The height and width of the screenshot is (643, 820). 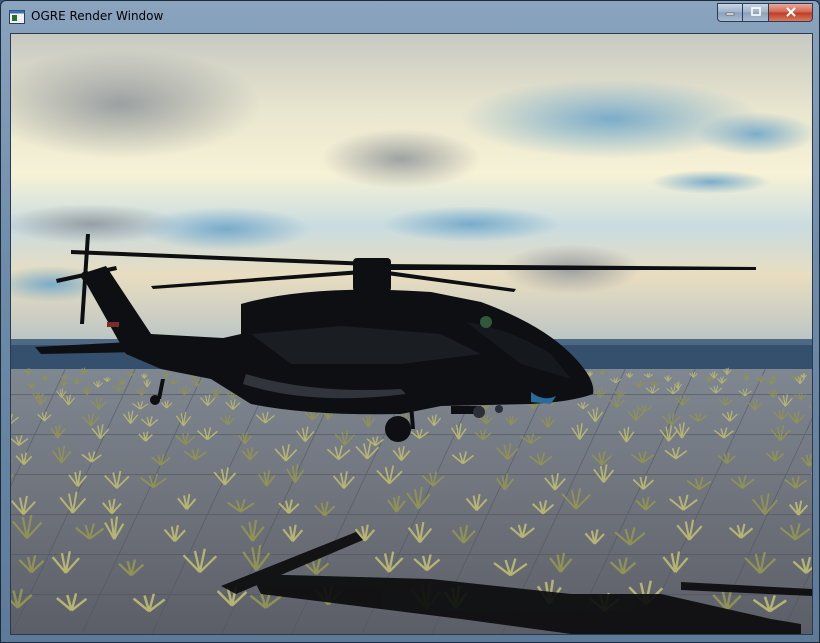 I want to click on window-controls, so click(x=765, y=13).